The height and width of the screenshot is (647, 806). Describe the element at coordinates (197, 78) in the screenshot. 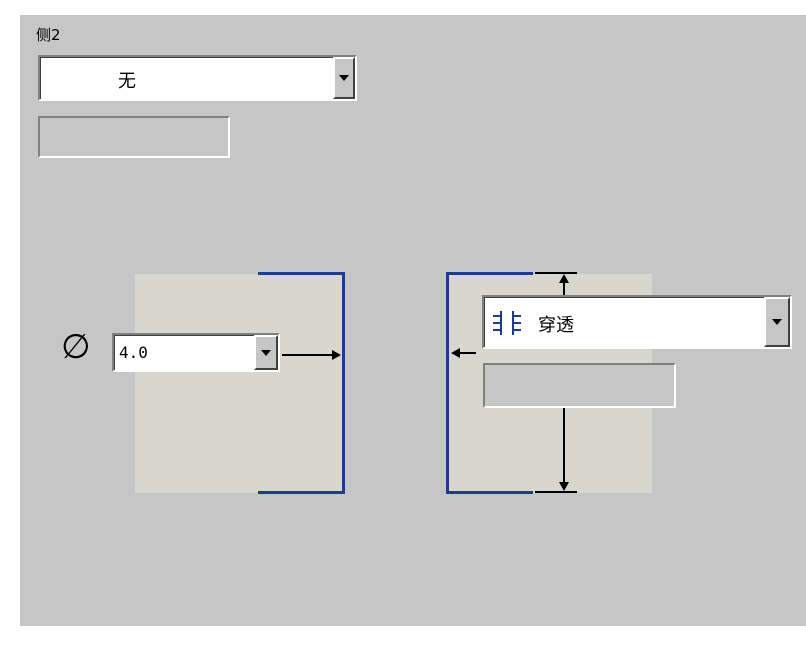

I see `side2-dropdown: 无` at that location.